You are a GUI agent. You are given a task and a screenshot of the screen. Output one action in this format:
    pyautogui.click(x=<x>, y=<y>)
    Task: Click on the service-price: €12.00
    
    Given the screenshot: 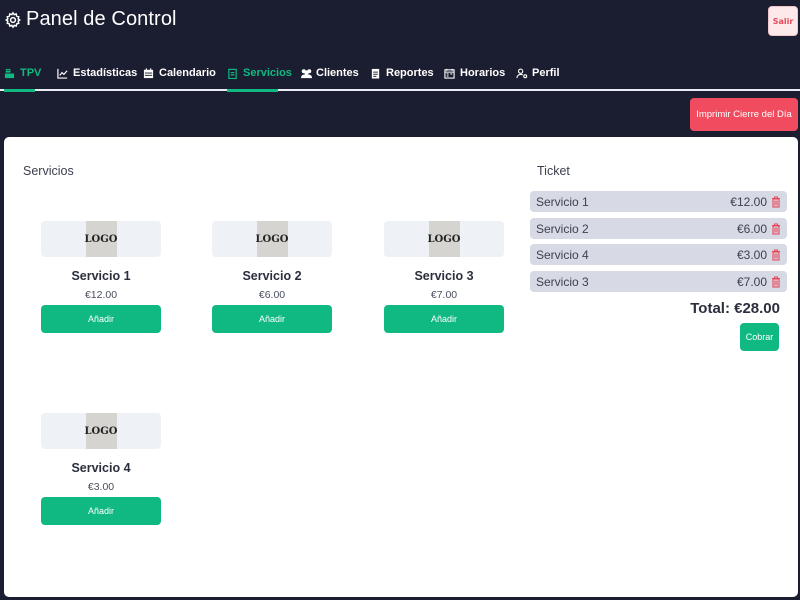 What is the action you would take?
    pyautogui.click(x=101, y=295)
    